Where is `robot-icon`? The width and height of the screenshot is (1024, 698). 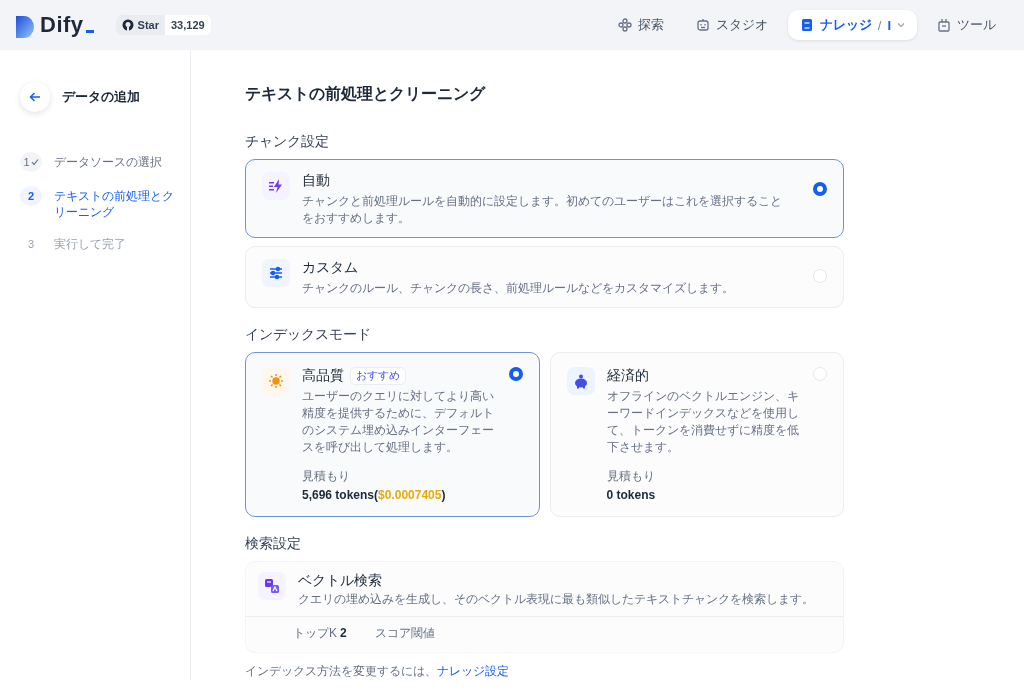
robot-icon is located at coordinates (702, 25).